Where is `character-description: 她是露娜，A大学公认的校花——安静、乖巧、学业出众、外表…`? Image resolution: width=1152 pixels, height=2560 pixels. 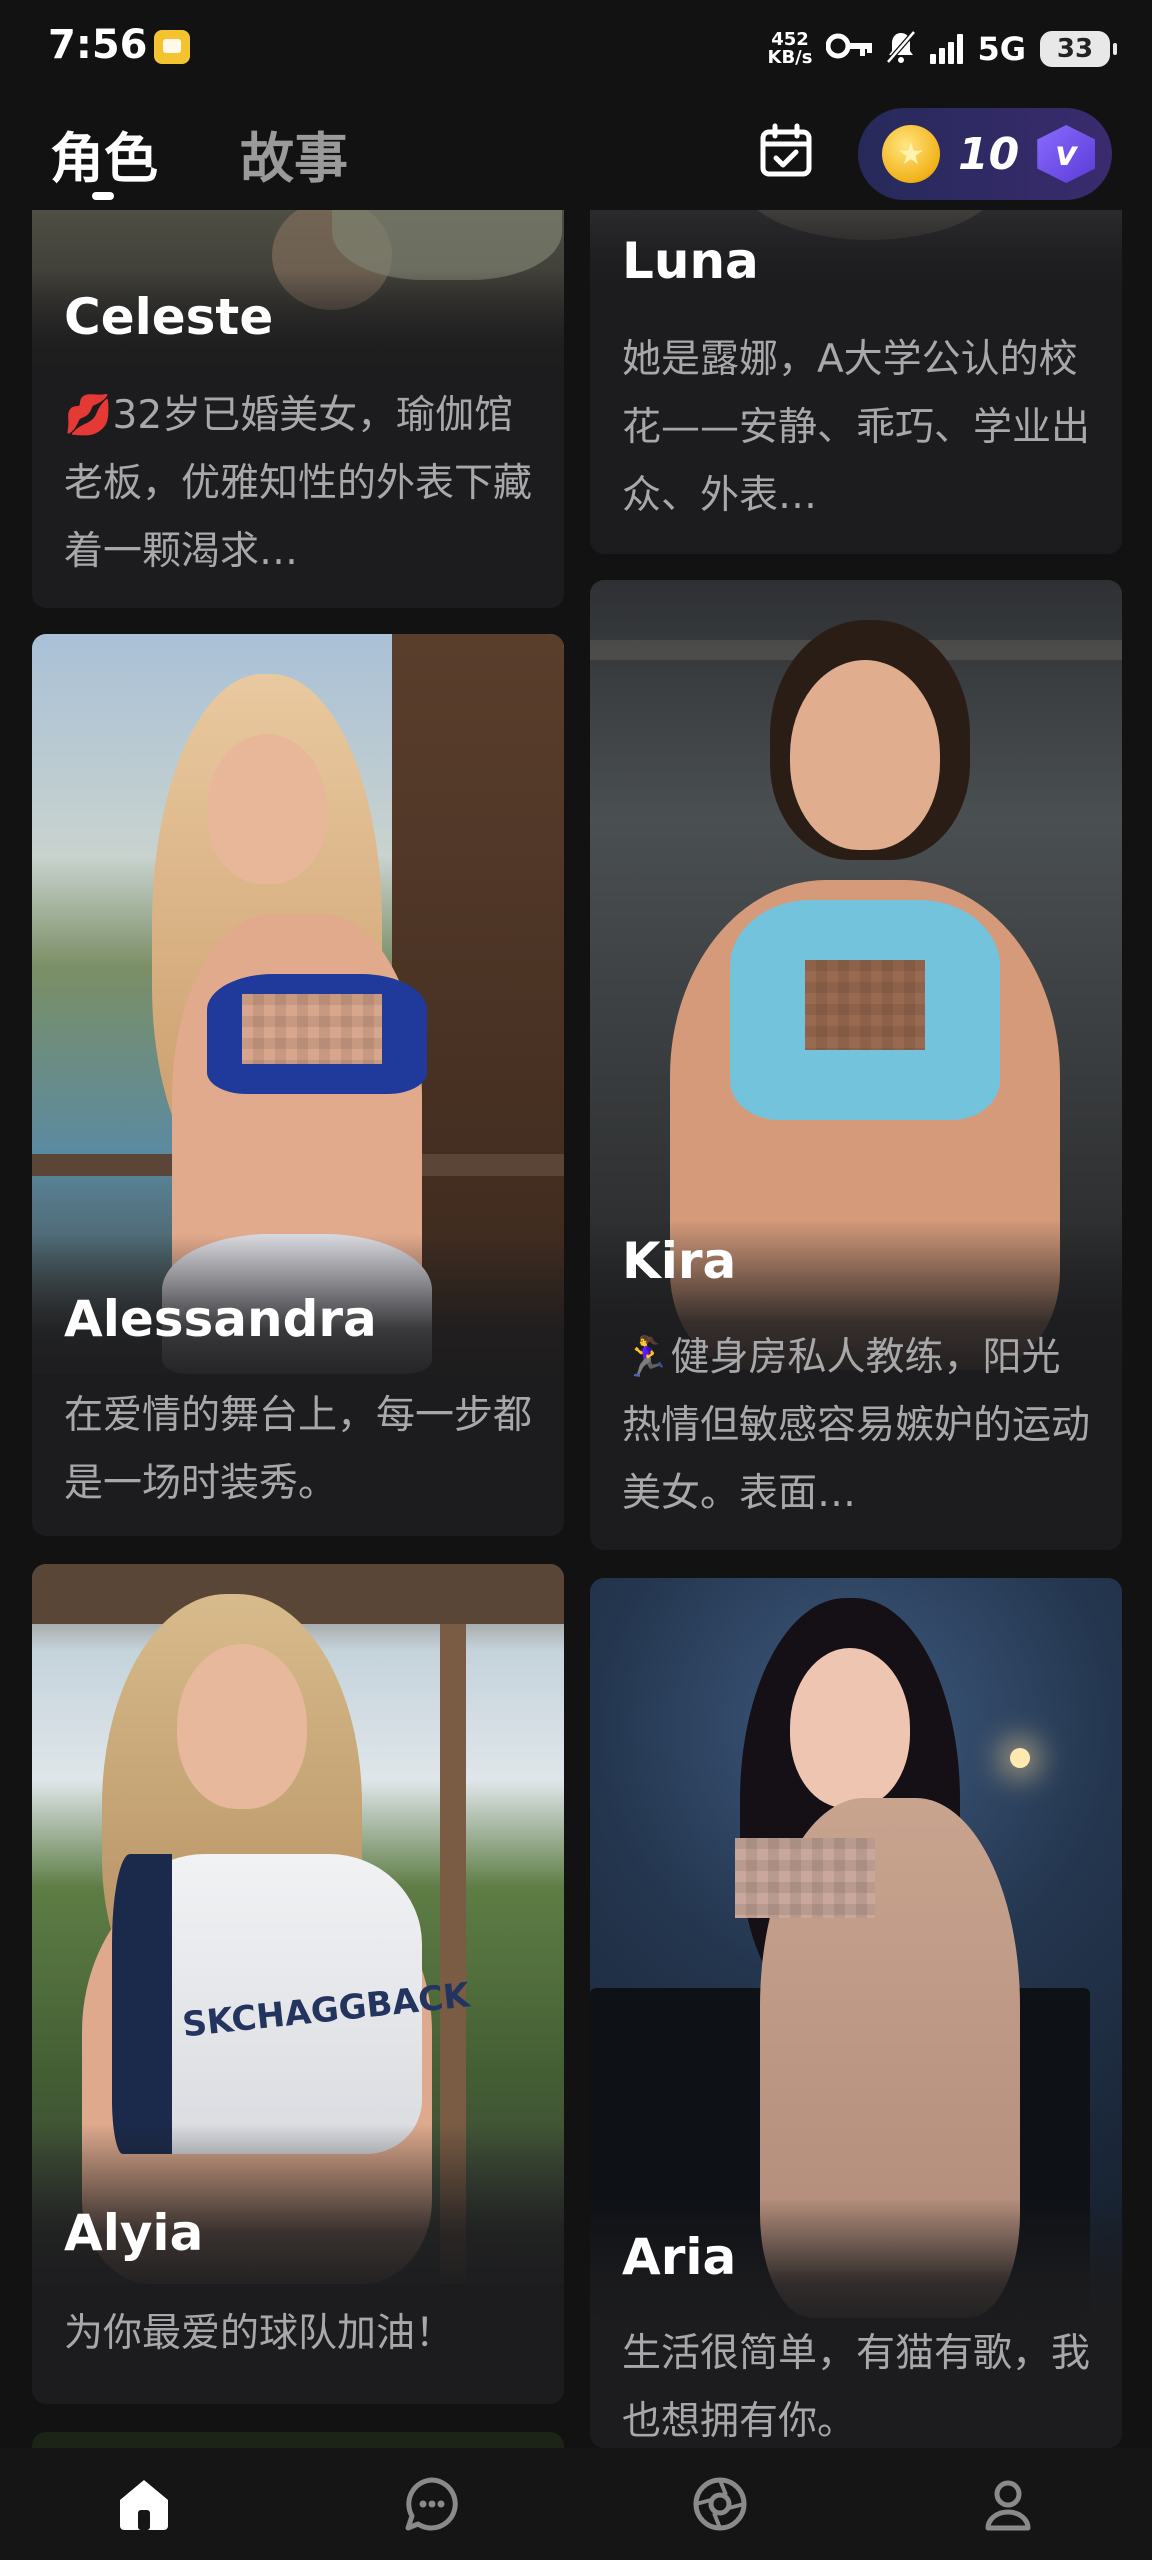 character-description: 她是露娜，A大学公认的校花——安静、乖巧、学业出众、外表… is located at coordinates (856, 427).